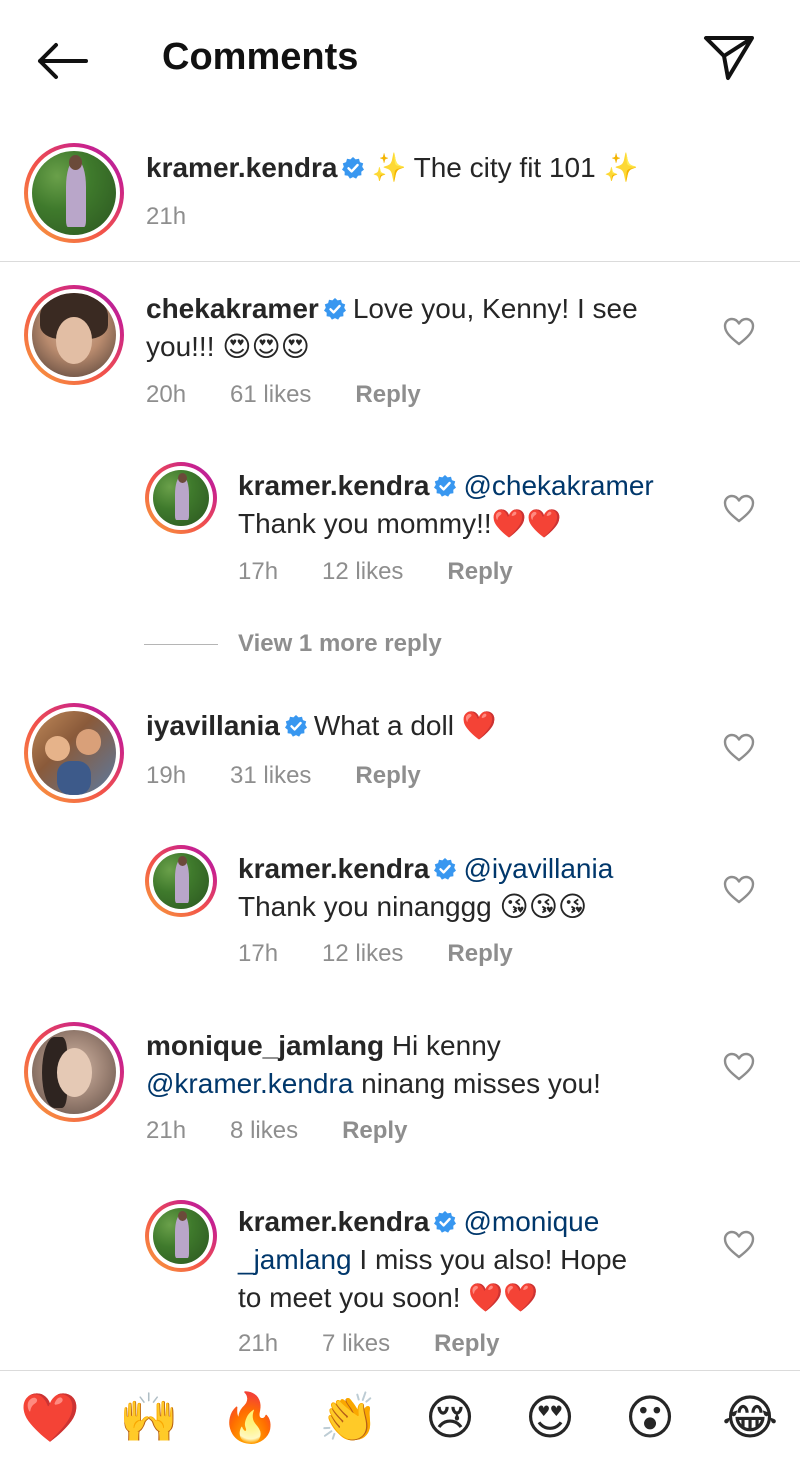 The image size is (800, 1460). Describe the element at coordinates (250, 1418) in the screenshot. I see `emoji-fire-button: 🔥` at that location.